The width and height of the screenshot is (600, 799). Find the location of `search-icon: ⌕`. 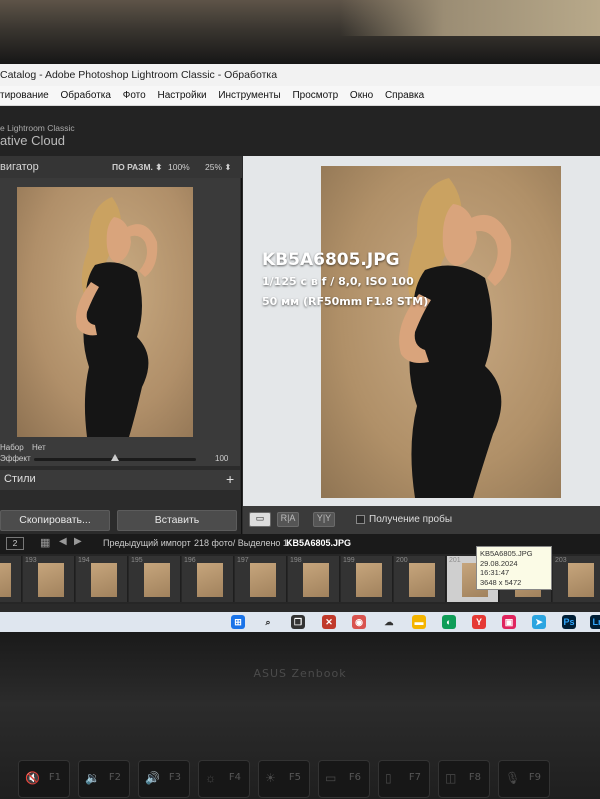

search-icon: ⌕ is located at coordinates (268, 622).